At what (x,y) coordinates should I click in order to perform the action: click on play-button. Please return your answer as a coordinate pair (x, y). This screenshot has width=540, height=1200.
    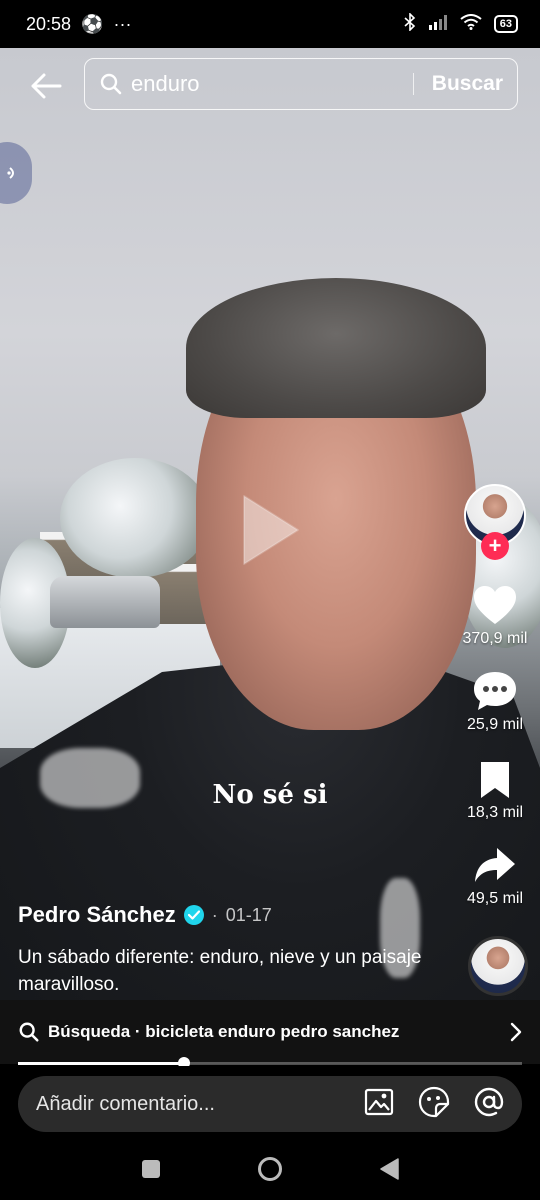
    Looking at the image, I should click on (270, 532).